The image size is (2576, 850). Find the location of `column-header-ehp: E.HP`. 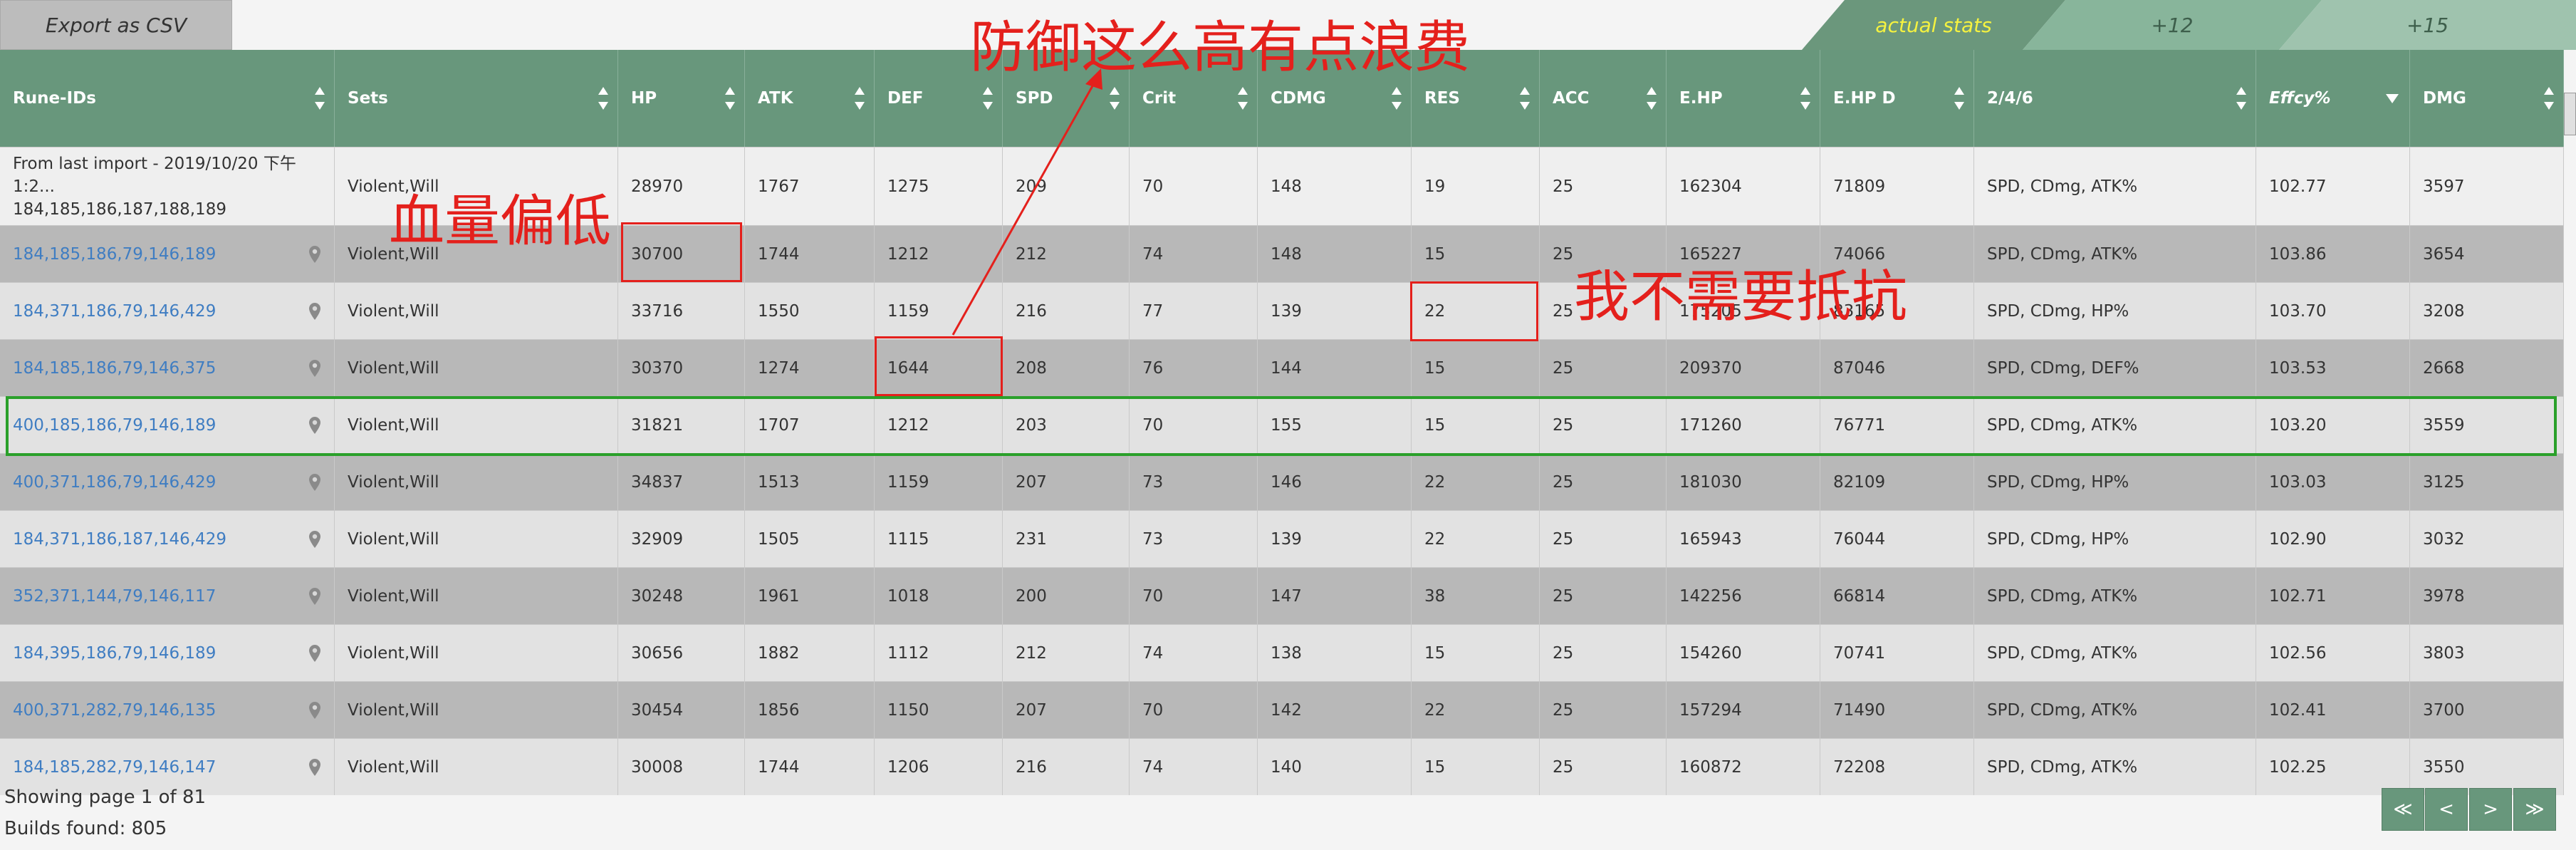

column-header-ehp: E.HP is located at coordinates (1743, 98).